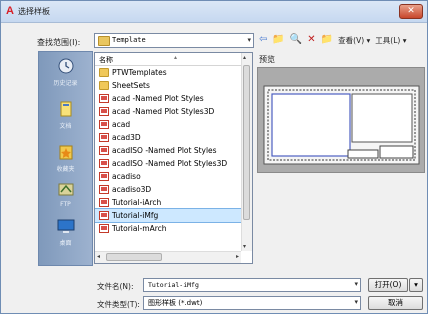  I want to click on close-button: ✕, so click(411, 11).